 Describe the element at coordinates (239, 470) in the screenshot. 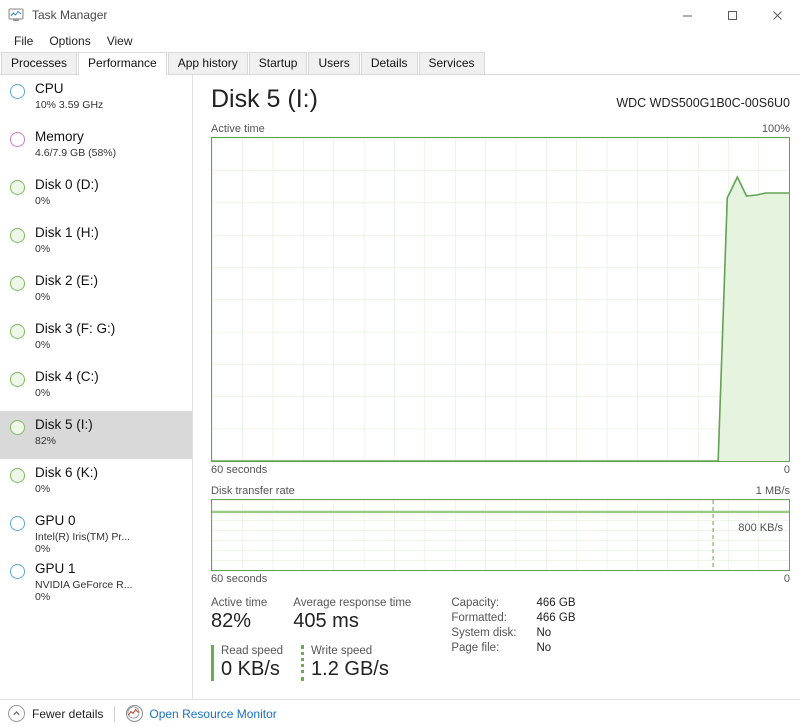

I see `active-time-timespan: 60 seconds` at that location.